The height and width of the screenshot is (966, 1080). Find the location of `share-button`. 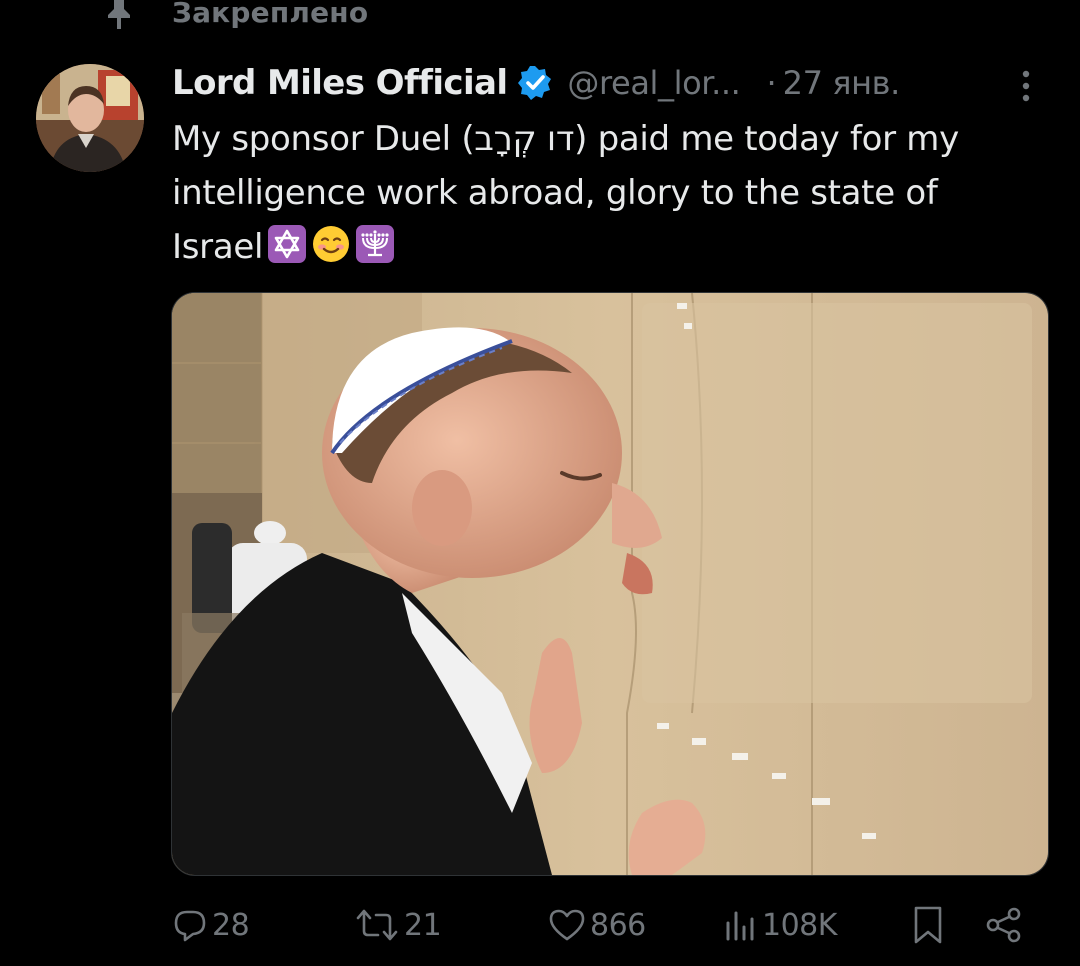

share-button is located at coordinates (1004, 925).